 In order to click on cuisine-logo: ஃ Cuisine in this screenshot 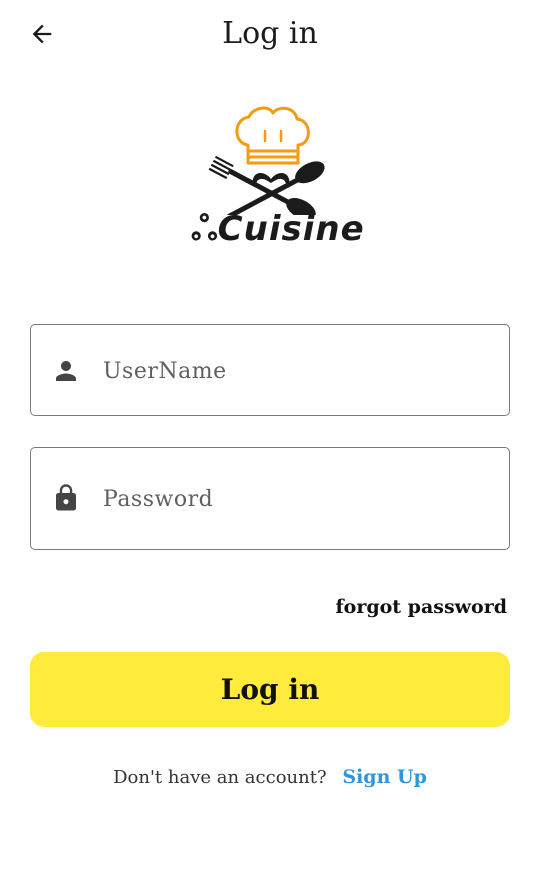, I will do `click(274, 182)`.